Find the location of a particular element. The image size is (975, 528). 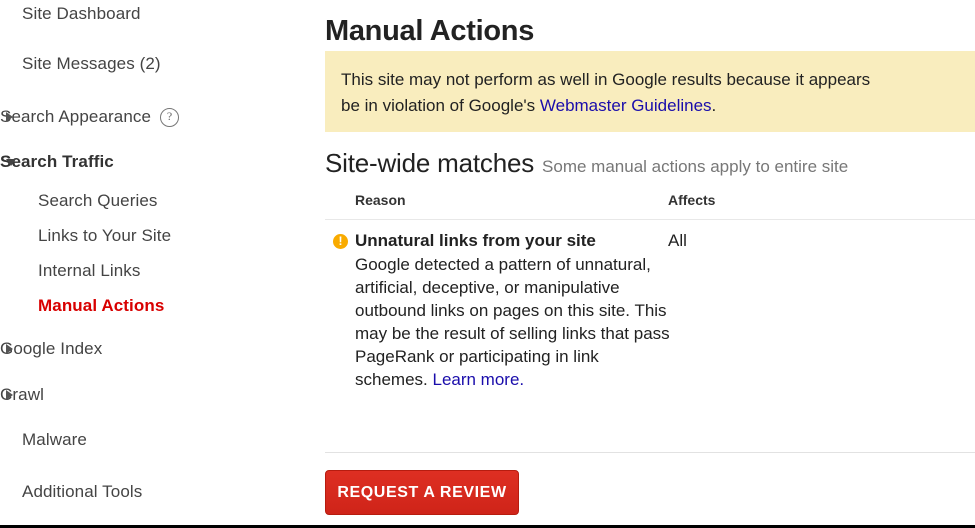

affects-cell: All is located at coordinates (677, 240).